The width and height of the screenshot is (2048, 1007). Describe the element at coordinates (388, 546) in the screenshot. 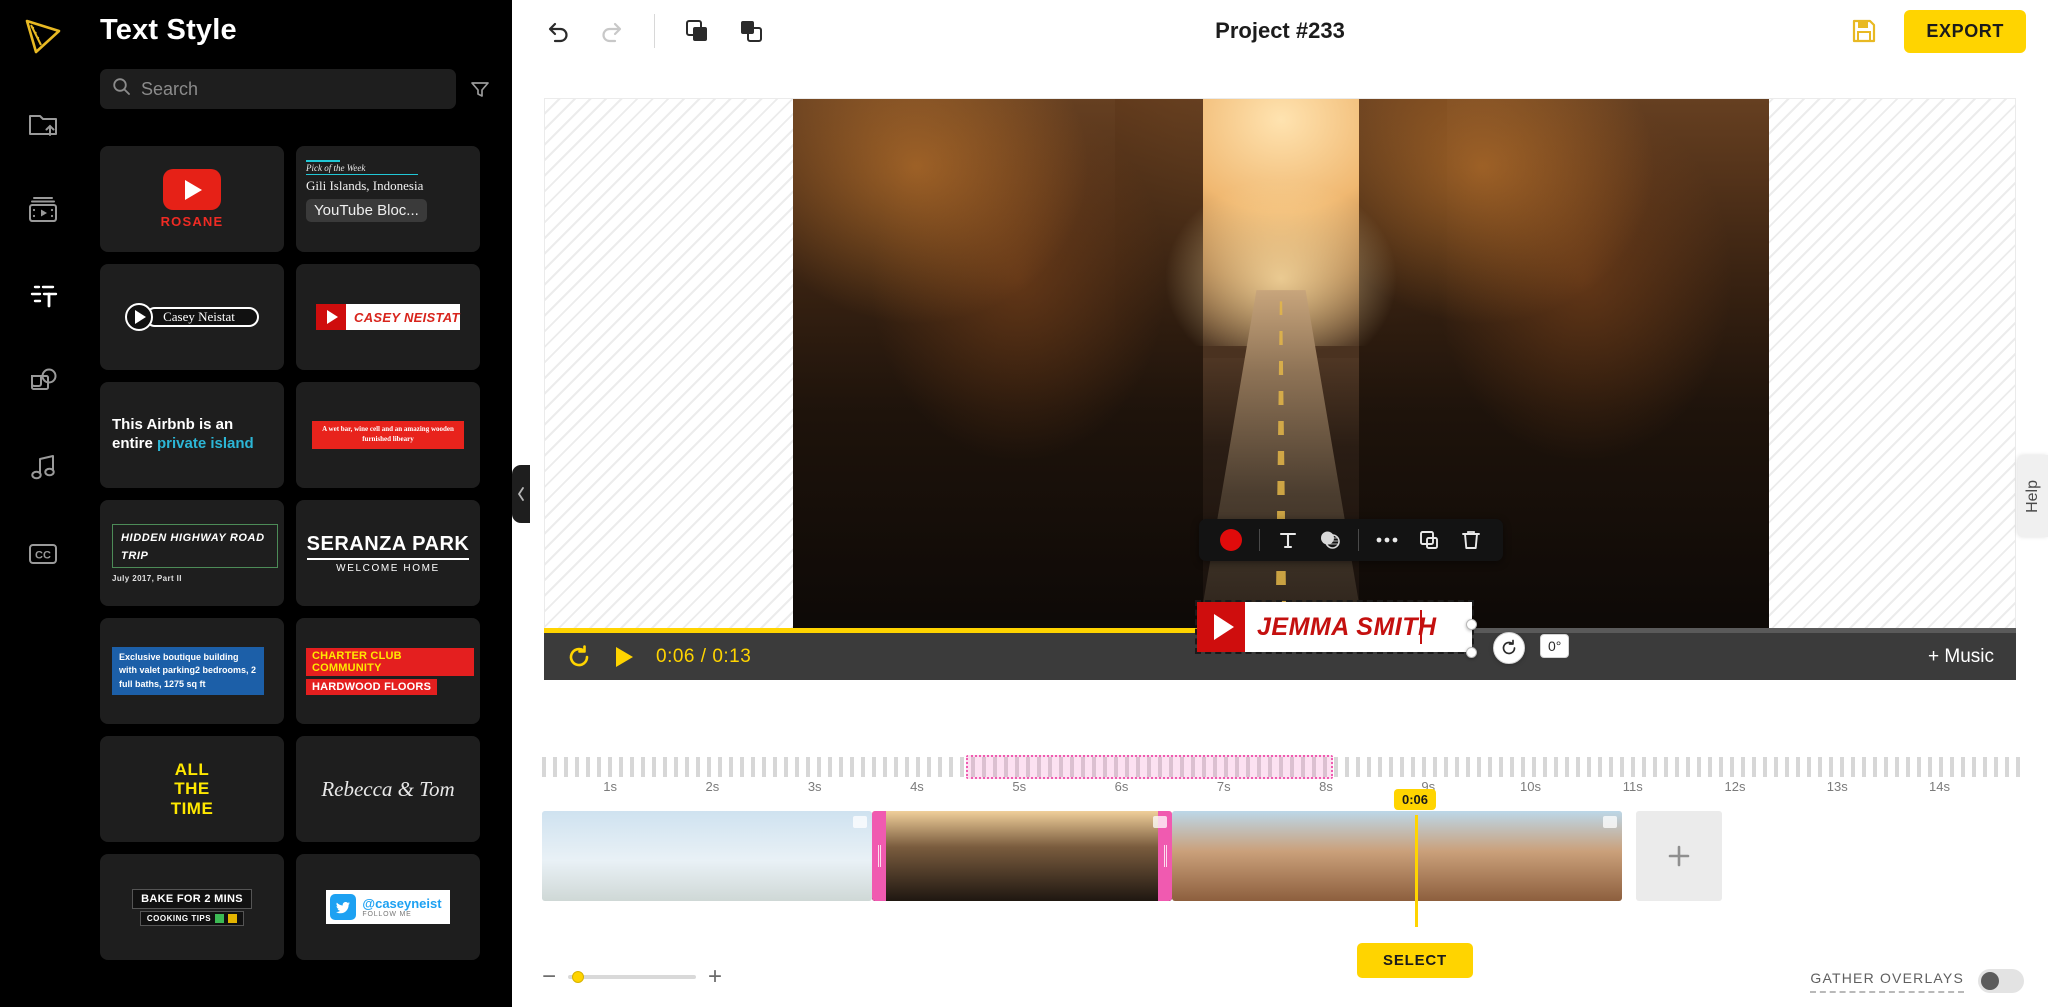

I see `card-title: SERANZA PARK` at that location.